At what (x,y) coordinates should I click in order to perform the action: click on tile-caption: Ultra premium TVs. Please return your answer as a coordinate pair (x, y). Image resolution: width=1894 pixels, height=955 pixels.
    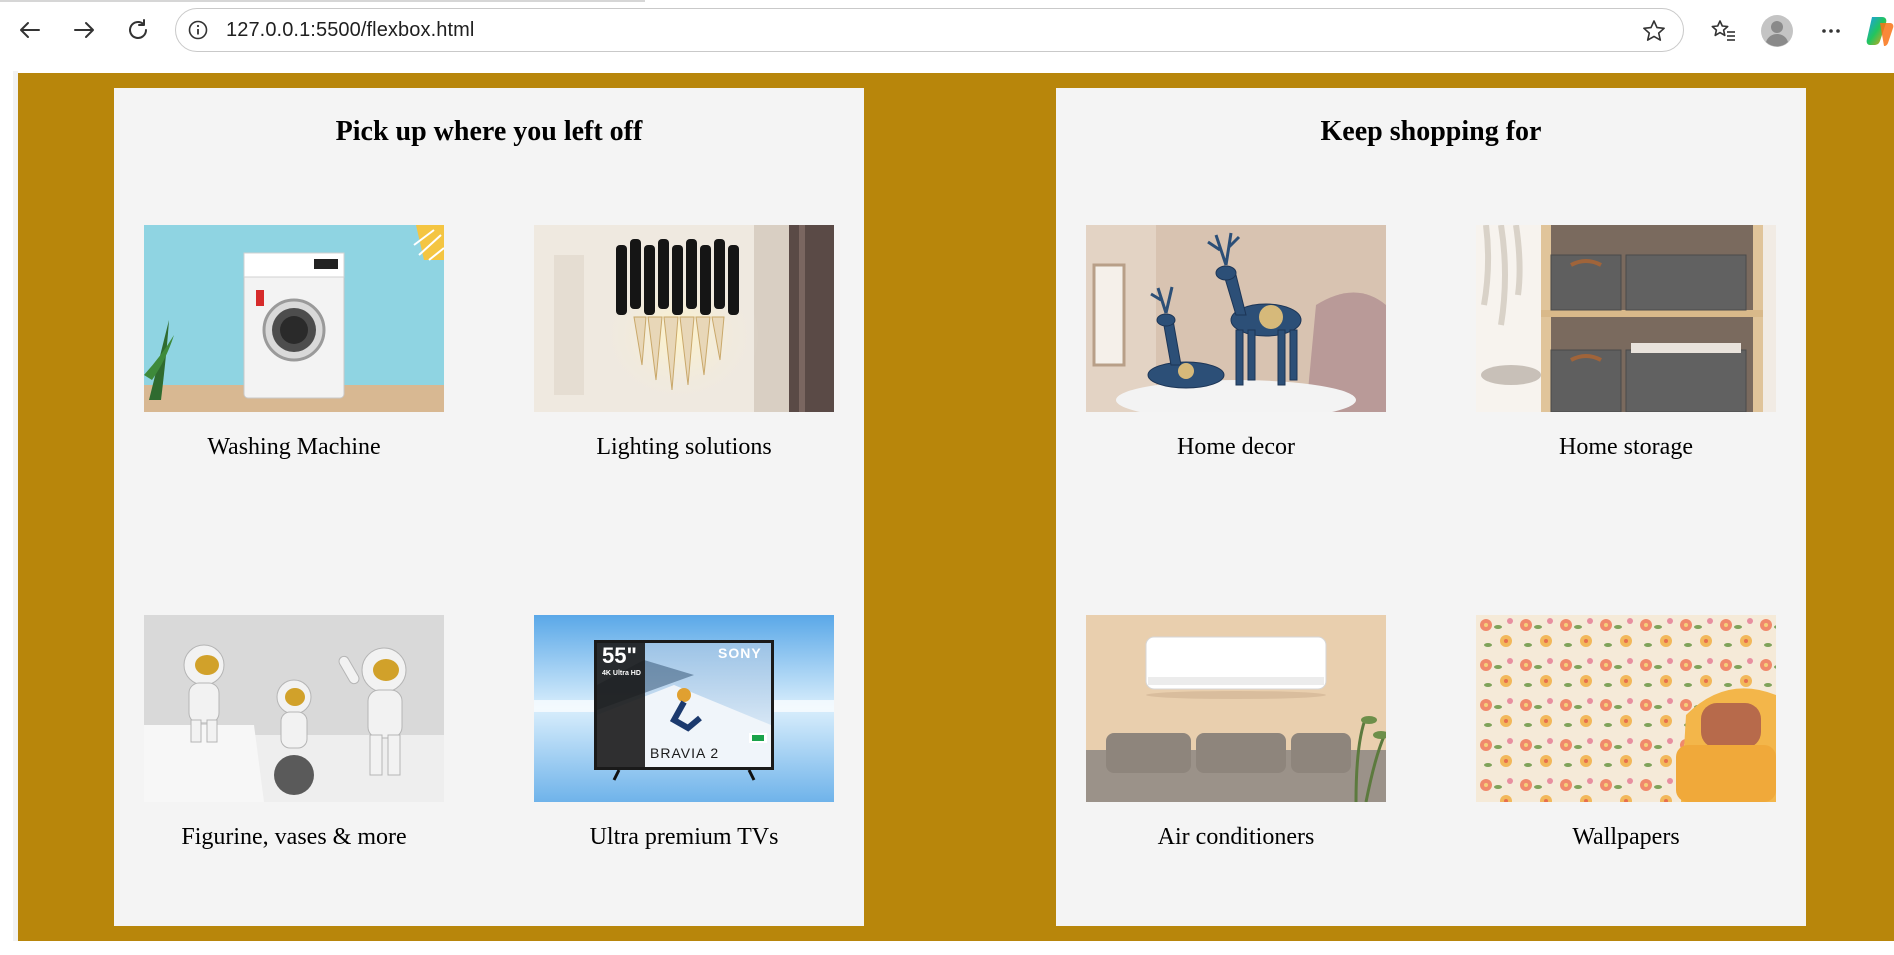
    Looking at the image, I should click on (684, 837).